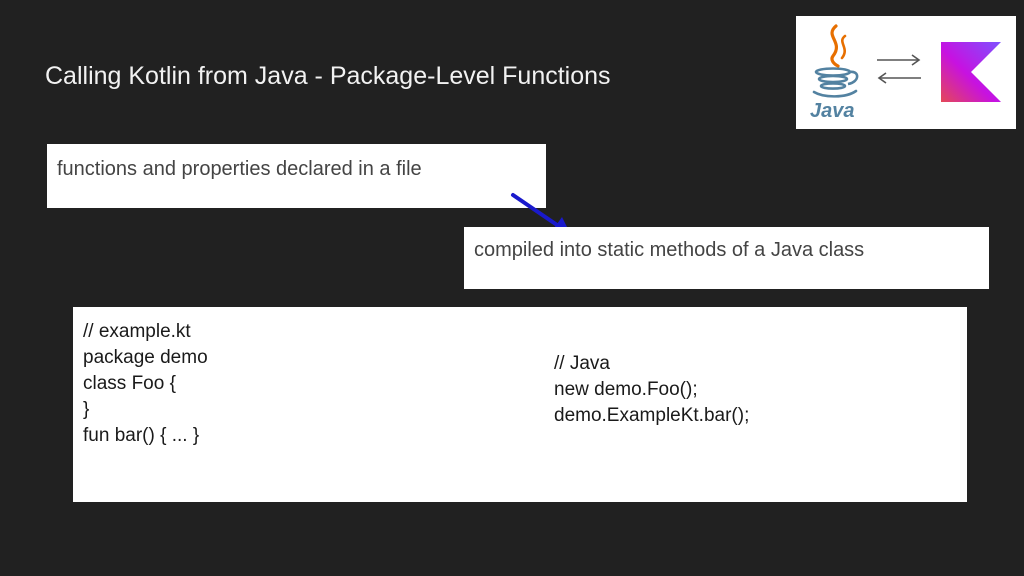  What do you see at coordinates (899, 69) in the screenshot?
I see `swap-arrows-icon` at bounding box center [899, 69].